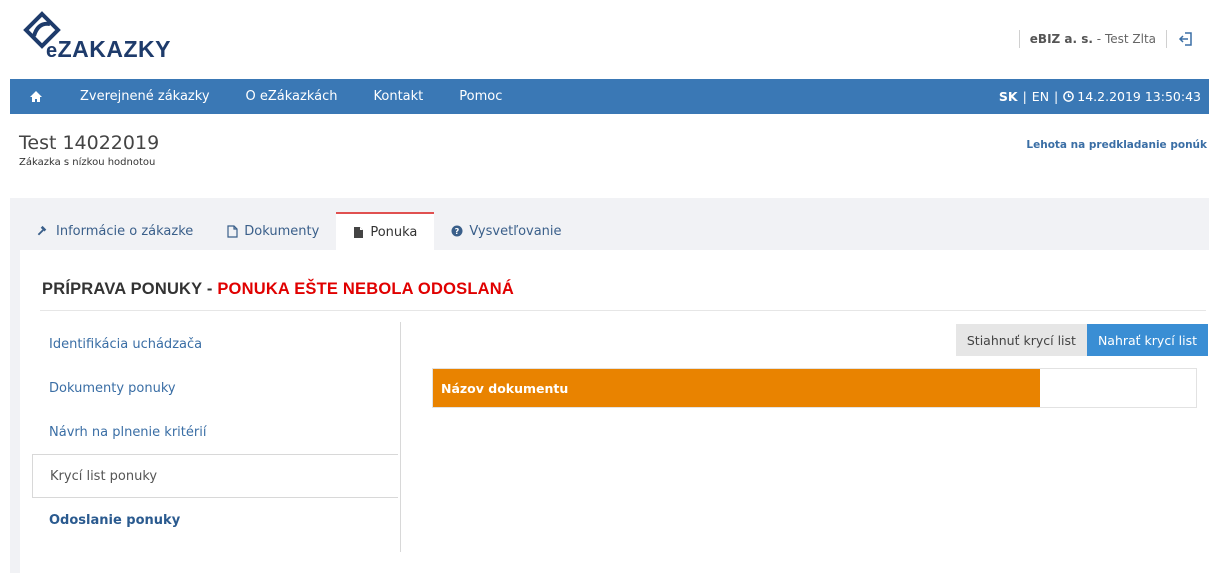  Describe the element at coordinates (1061, 39) in the screenshot. I see `company-name: eBIZ a. s.` at that location.